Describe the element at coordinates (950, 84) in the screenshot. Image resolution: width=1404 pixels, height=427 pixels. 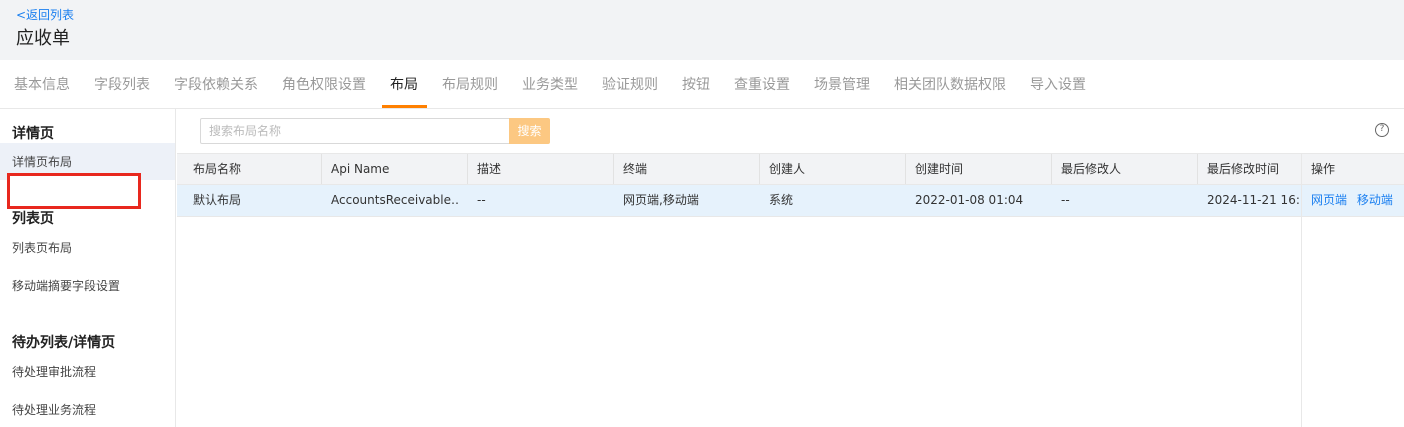
I see `tab-team-data-permissions: 相关团队数据权限` at that location.